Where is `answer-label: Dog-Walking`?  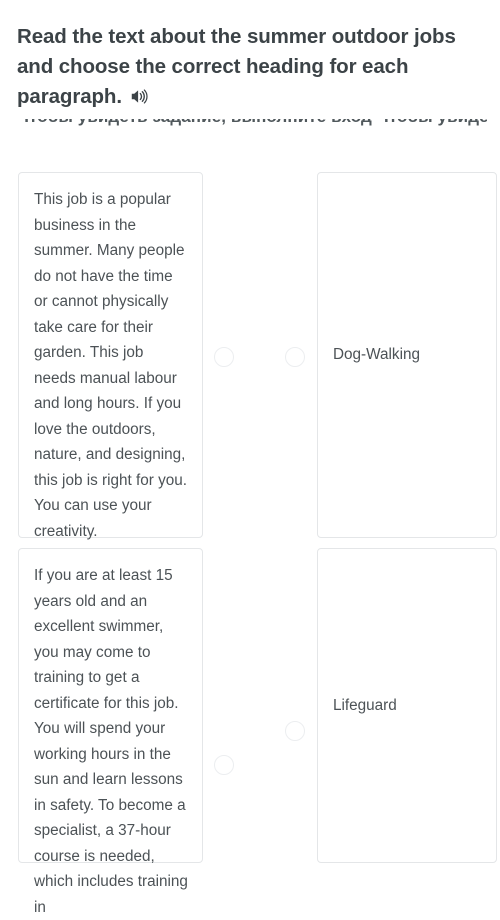
answer-label: Dog-Walking is located at coordinates (376, 354).